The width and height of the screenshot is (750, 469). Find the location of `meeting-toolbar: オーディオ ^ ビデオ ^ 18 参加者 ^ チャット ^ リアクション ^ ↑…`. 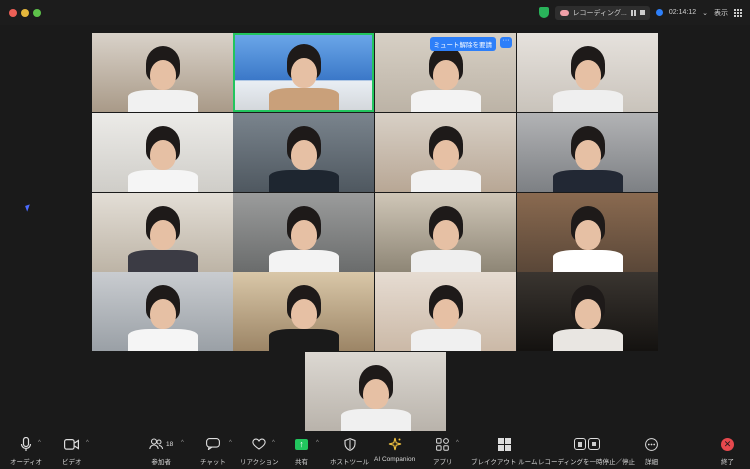

meeting-toolbar: オーディオ ^ ビデオ ^ 18 参加者 ^ チャット ^ リアクション ^ ↑… is located at coordinates (375, 450).